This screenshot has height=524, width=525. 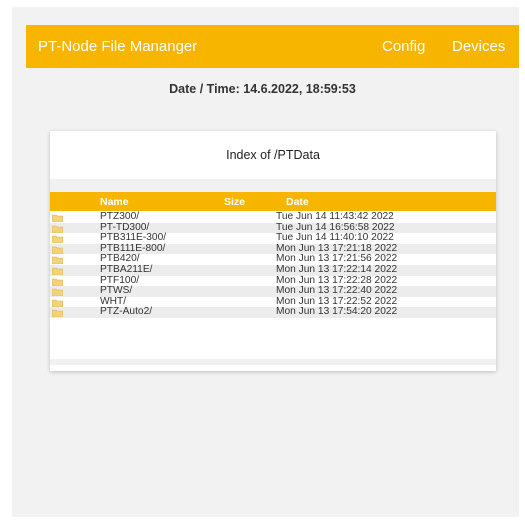 I want to click on table-row: PTZ-Auto2/Mon Jun 13 17:54:20 2022, so click(x=273, y=312).